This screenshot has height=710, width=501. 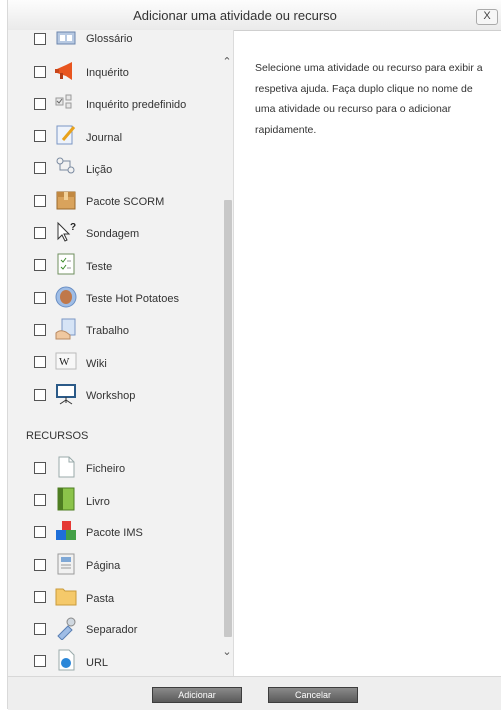 I want to click on ims-package-icon, so click(x=66, y=530).